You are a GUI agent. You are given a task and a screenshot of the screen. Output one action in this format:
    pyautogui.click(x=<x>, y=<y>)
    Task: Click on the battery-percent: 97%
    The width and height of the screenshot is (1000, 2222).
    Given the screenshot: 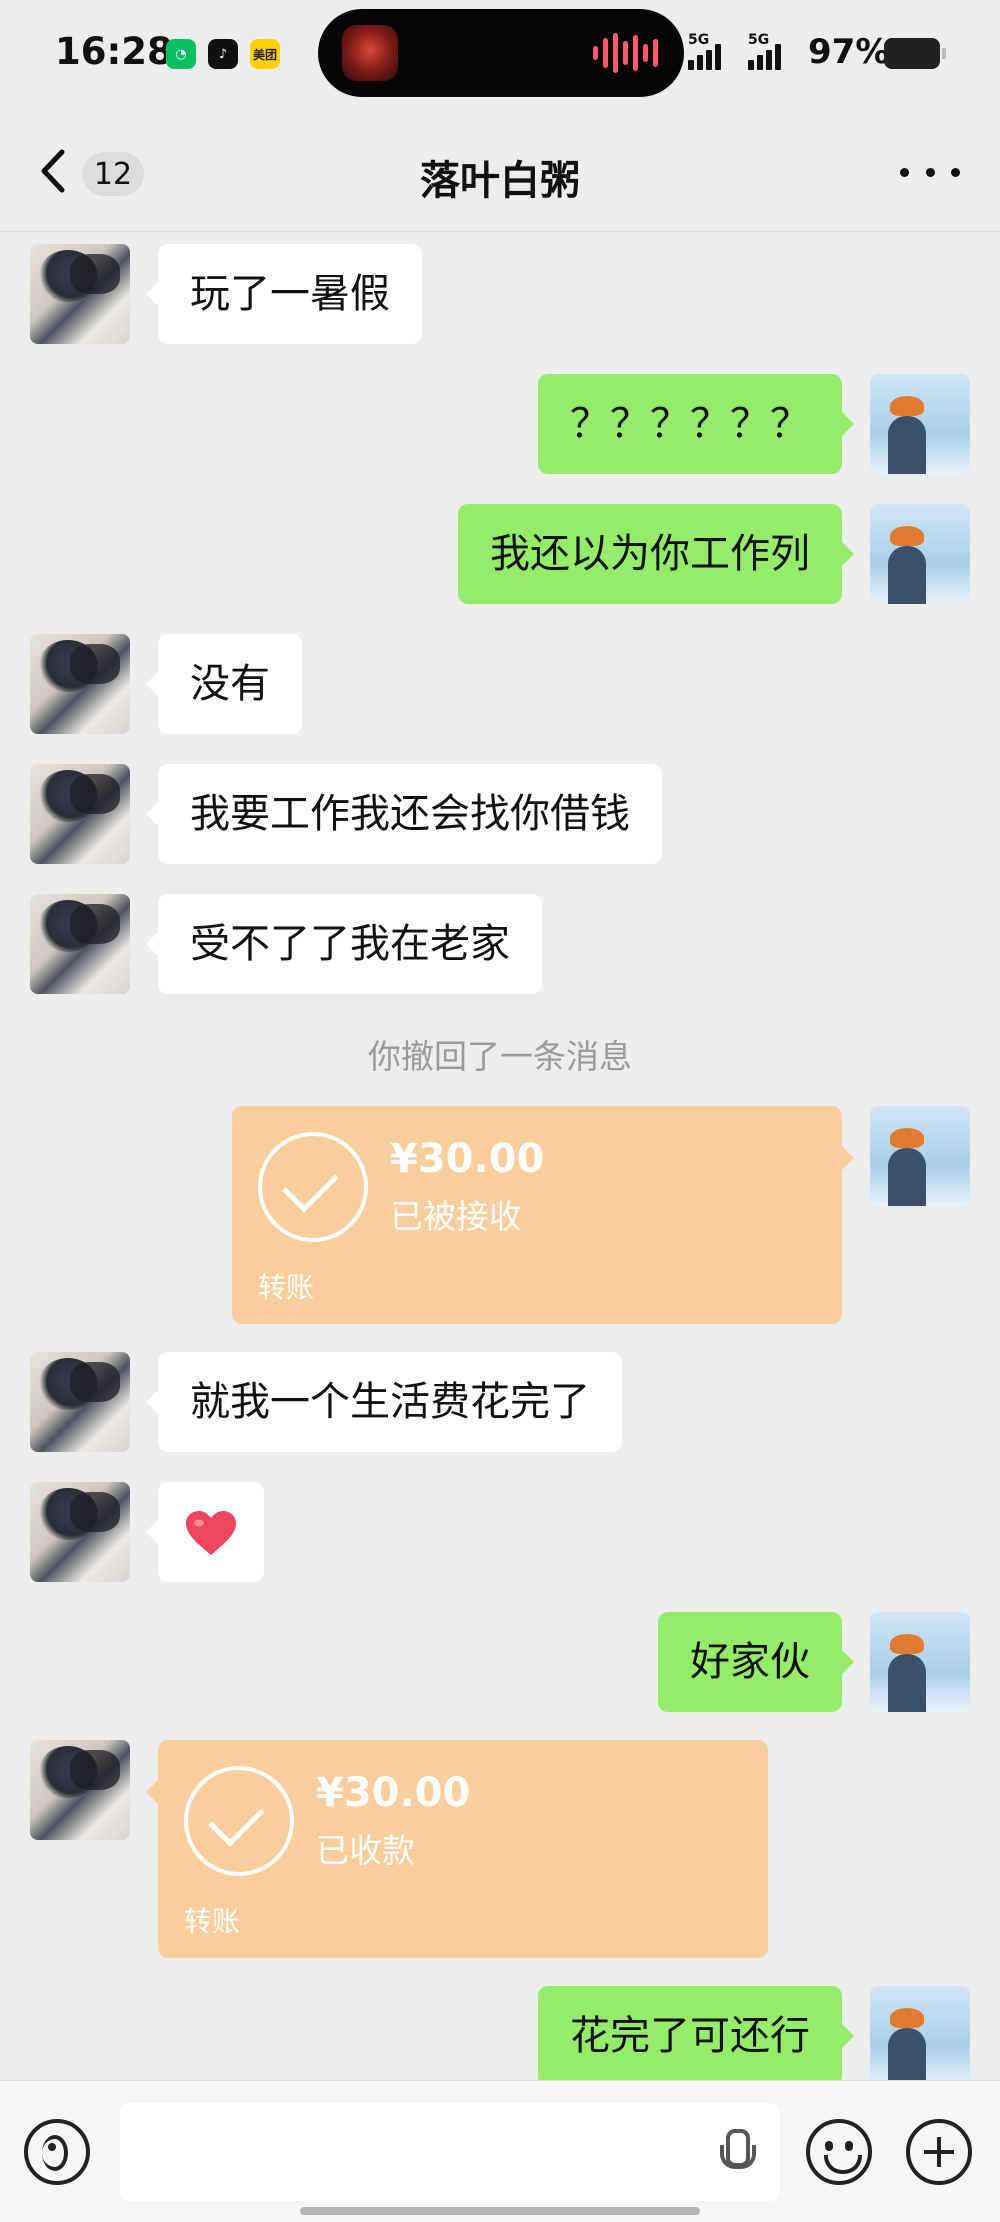 What is the action you would take?
    pyautogui.click(x=849, y=52)
    